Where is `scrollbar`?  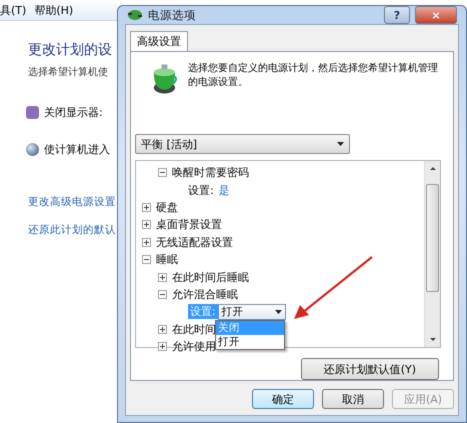
scrollbar is located at coordinates (432, 254).